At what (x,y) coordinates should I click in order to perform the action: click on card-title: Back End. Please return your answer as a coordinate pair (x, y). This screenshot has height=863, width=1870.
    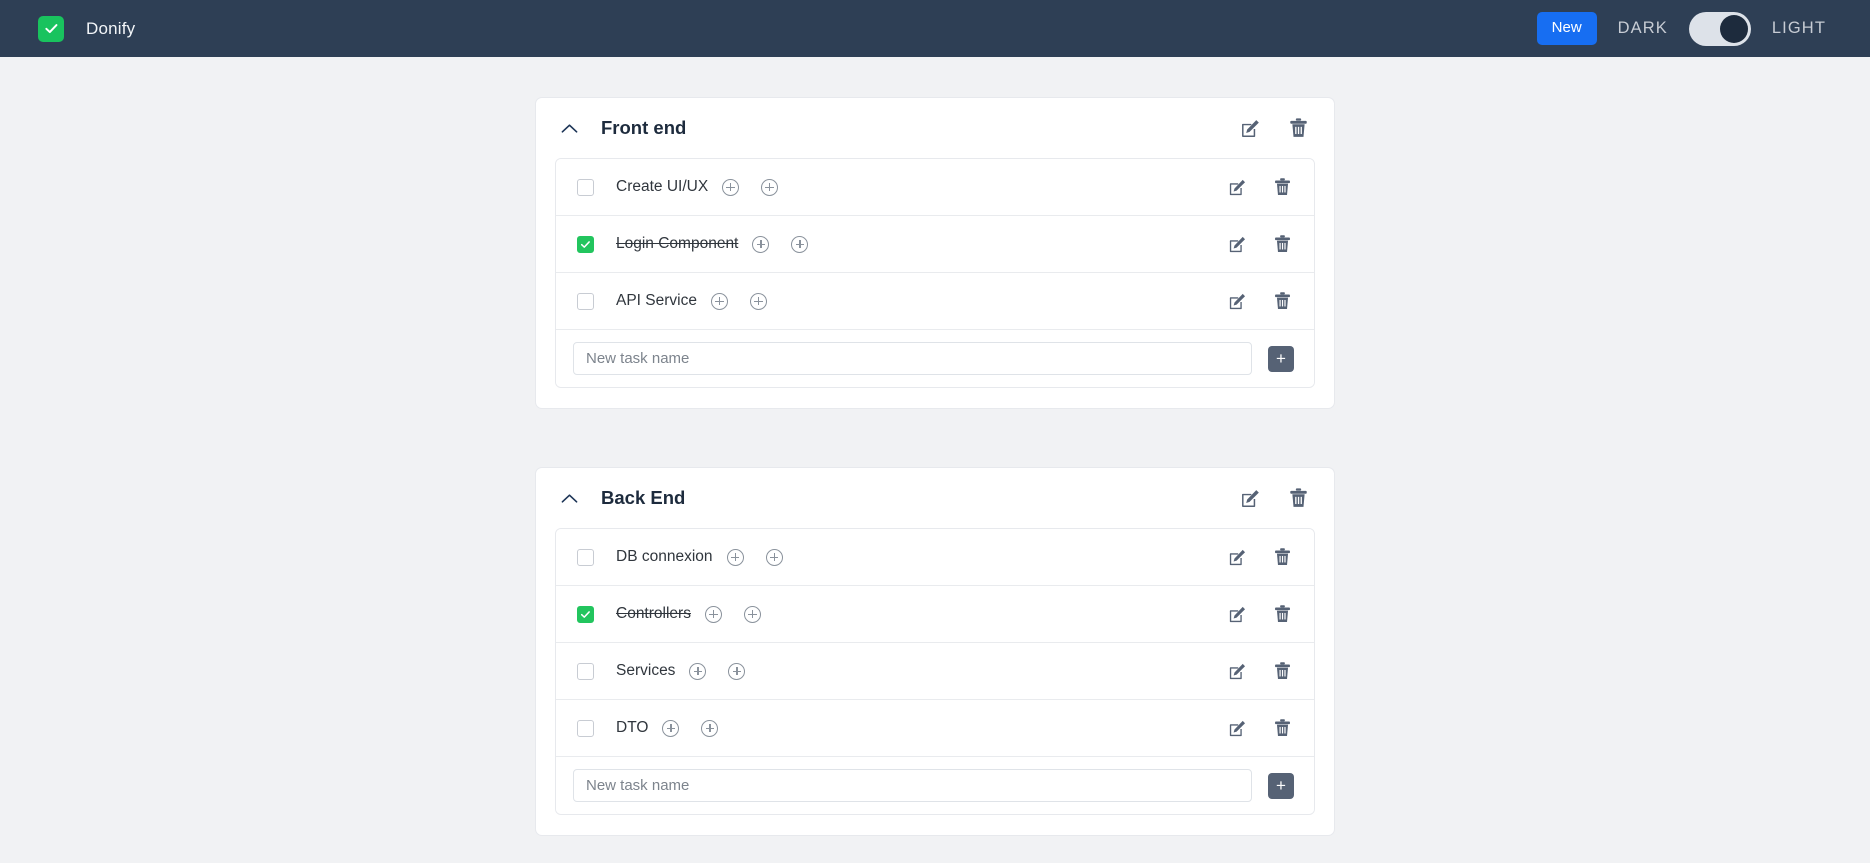
    Looking at the image, I should click on (643, 497).